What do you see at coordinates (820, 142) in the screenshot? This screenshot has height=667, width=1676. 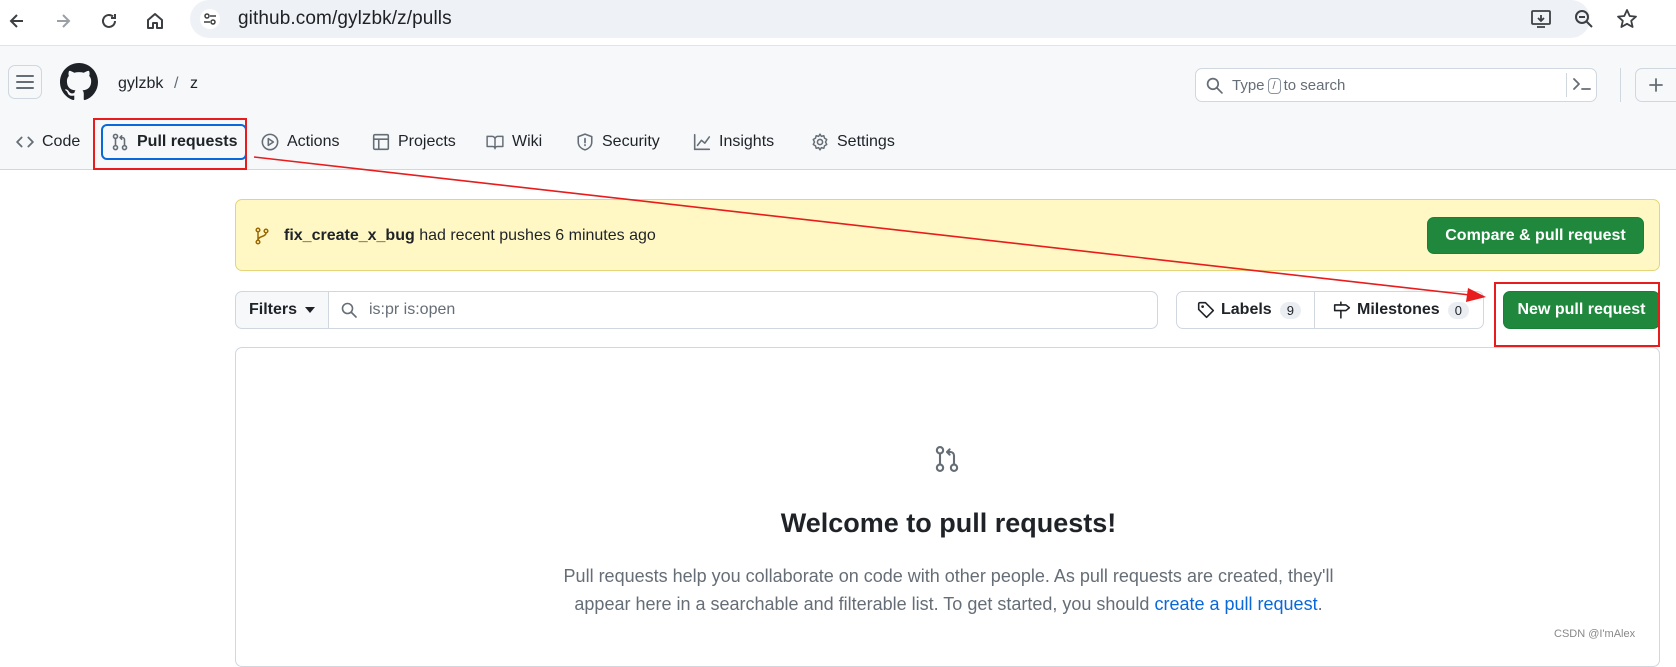 I see `gear-icon` at bounding box center [820, 142].